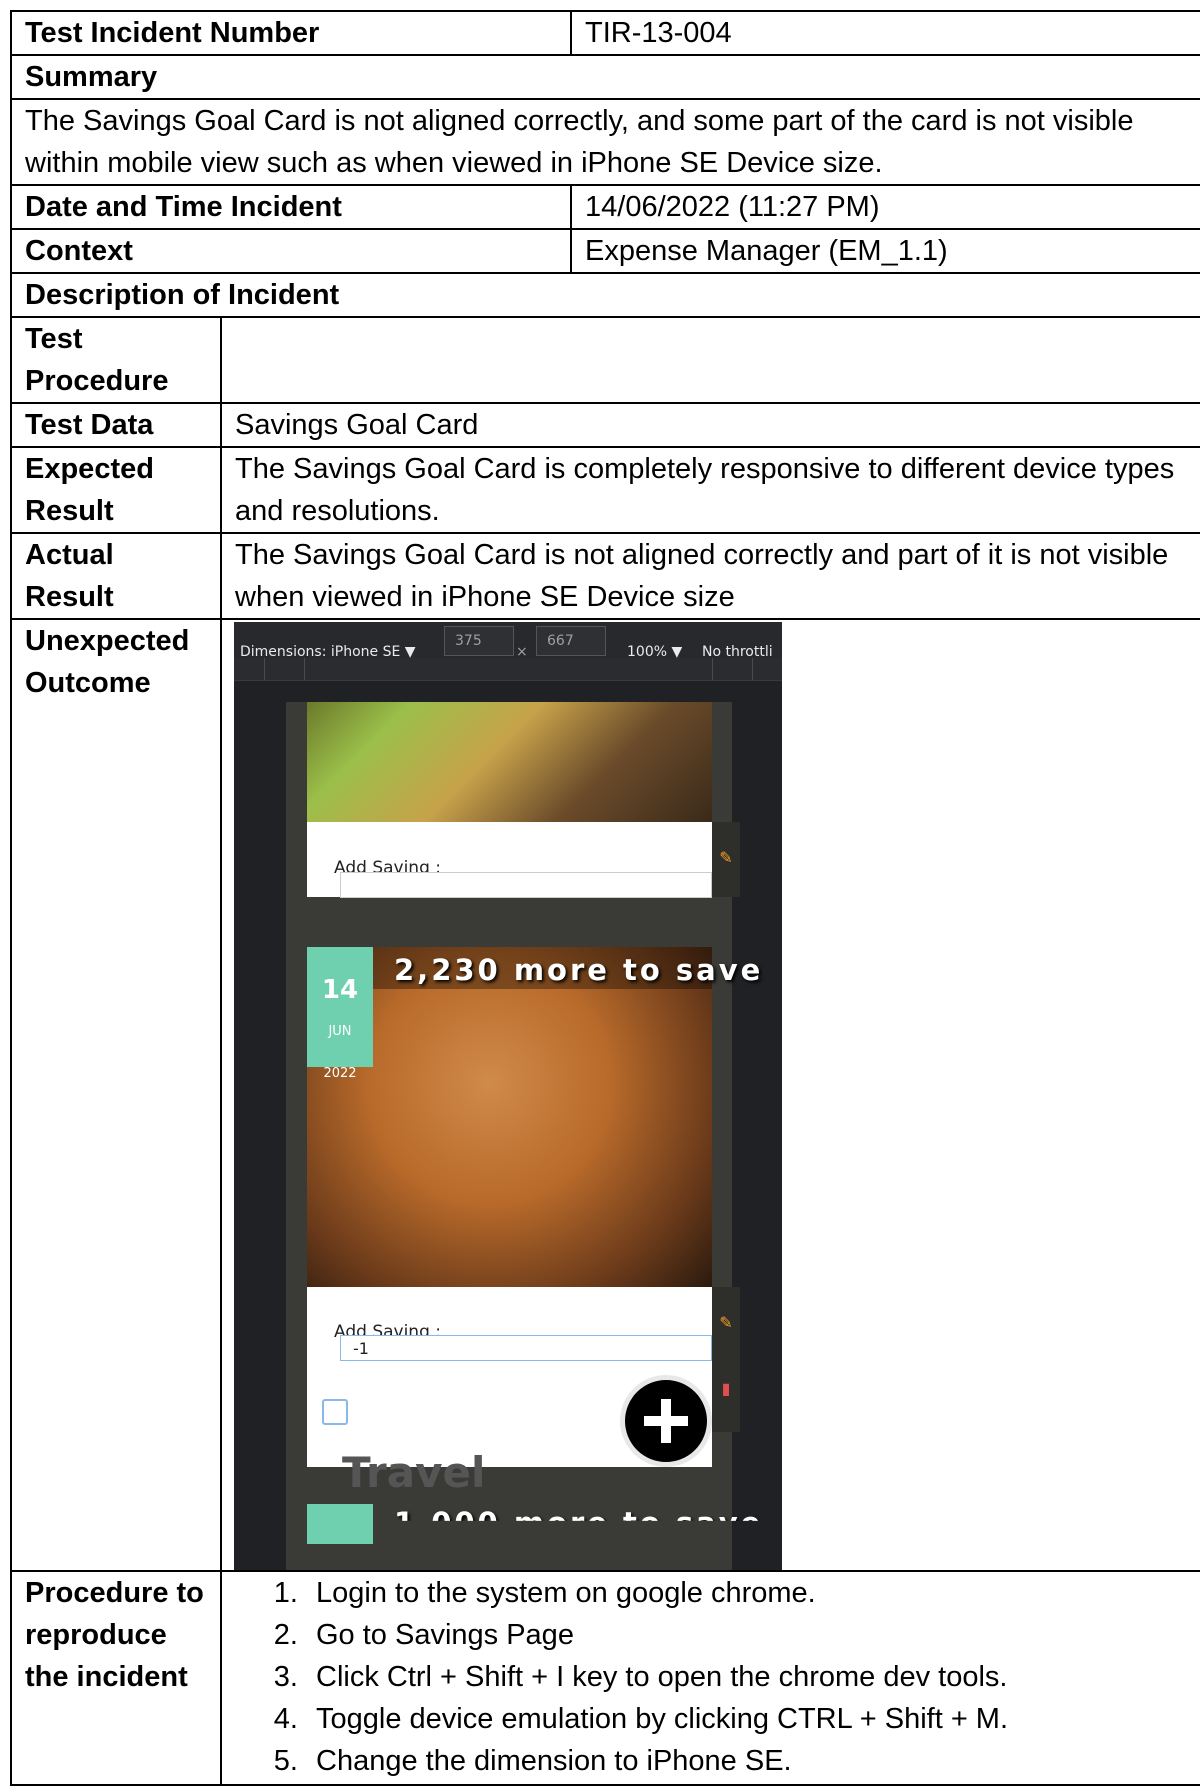  What do you see at coordinates (579, 970) in the screenshot?
I see `goal-amount-text: 2,230 more to save` at bounding box center [579, 970].